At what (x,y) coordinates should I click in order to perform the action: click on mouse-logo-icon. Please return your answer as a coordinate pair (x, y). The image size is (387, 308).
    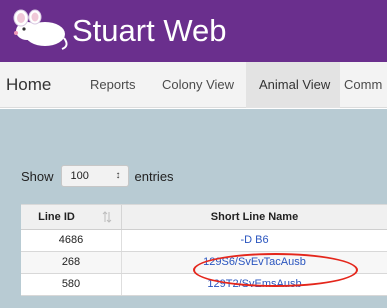
    Looking at the image, I should click on (40, 29).